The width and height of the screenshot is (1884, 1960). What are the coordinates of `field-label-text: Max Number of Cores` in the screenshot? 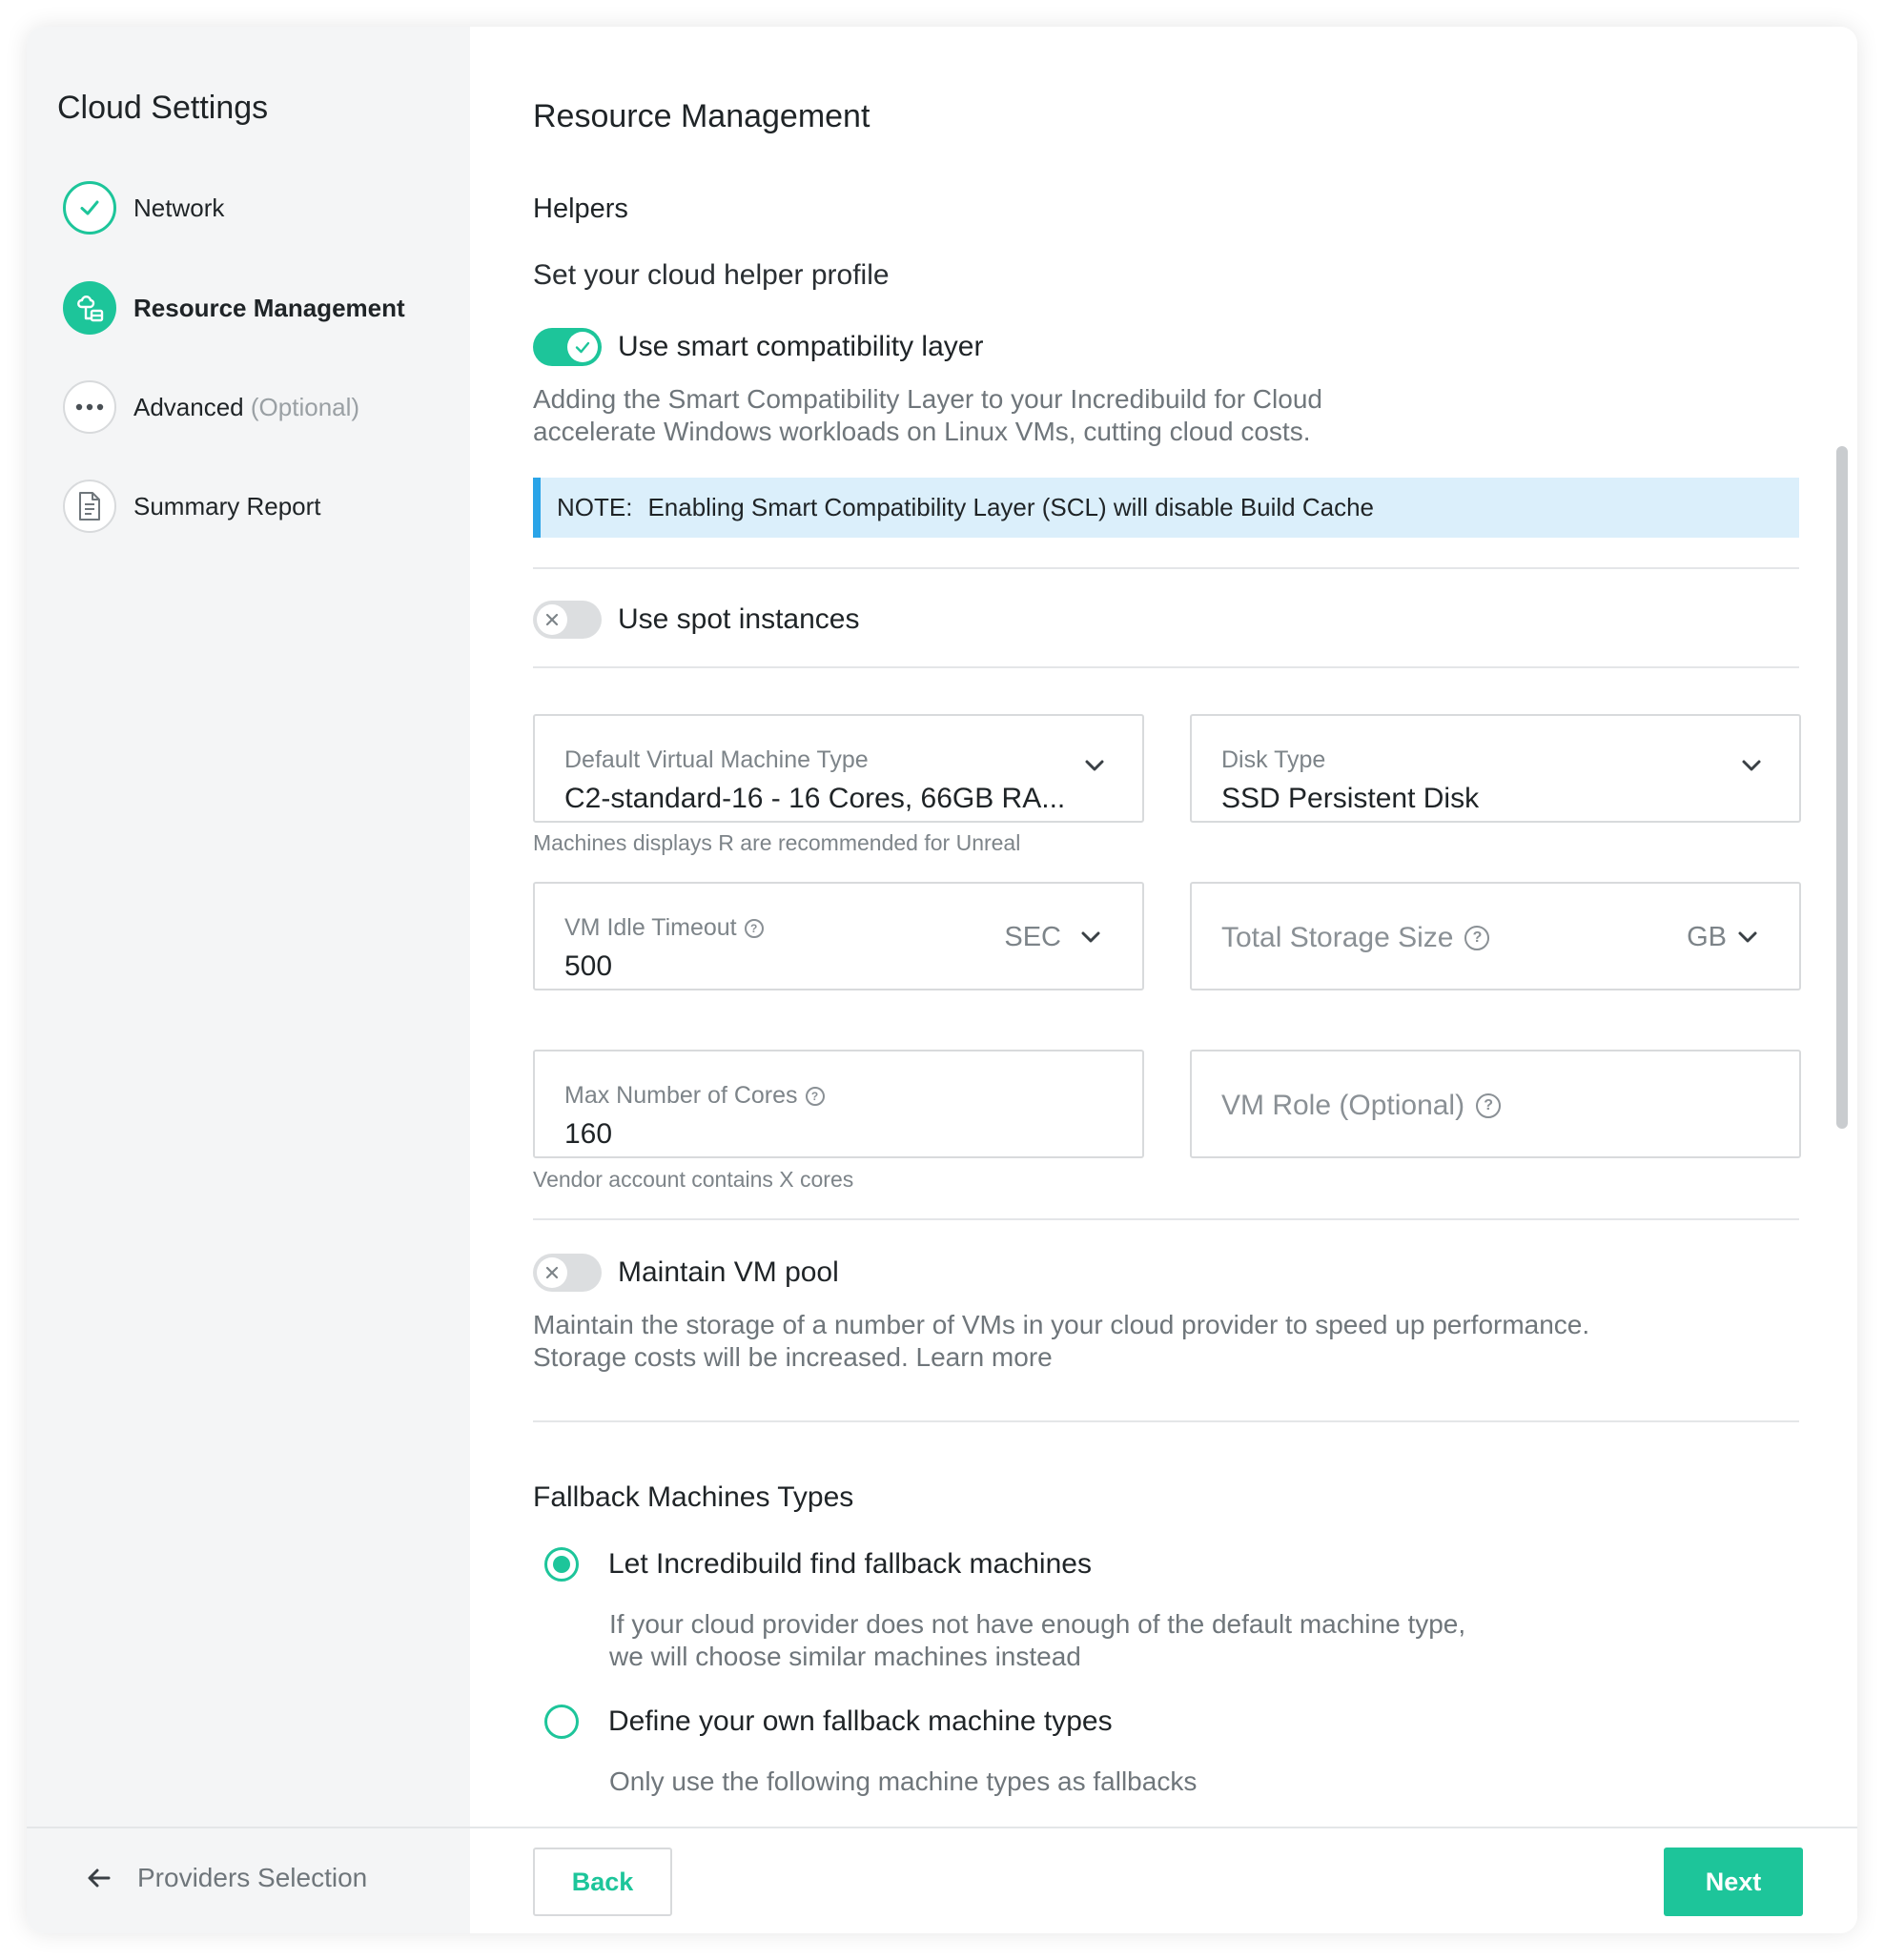 It's located at (681, 1095).